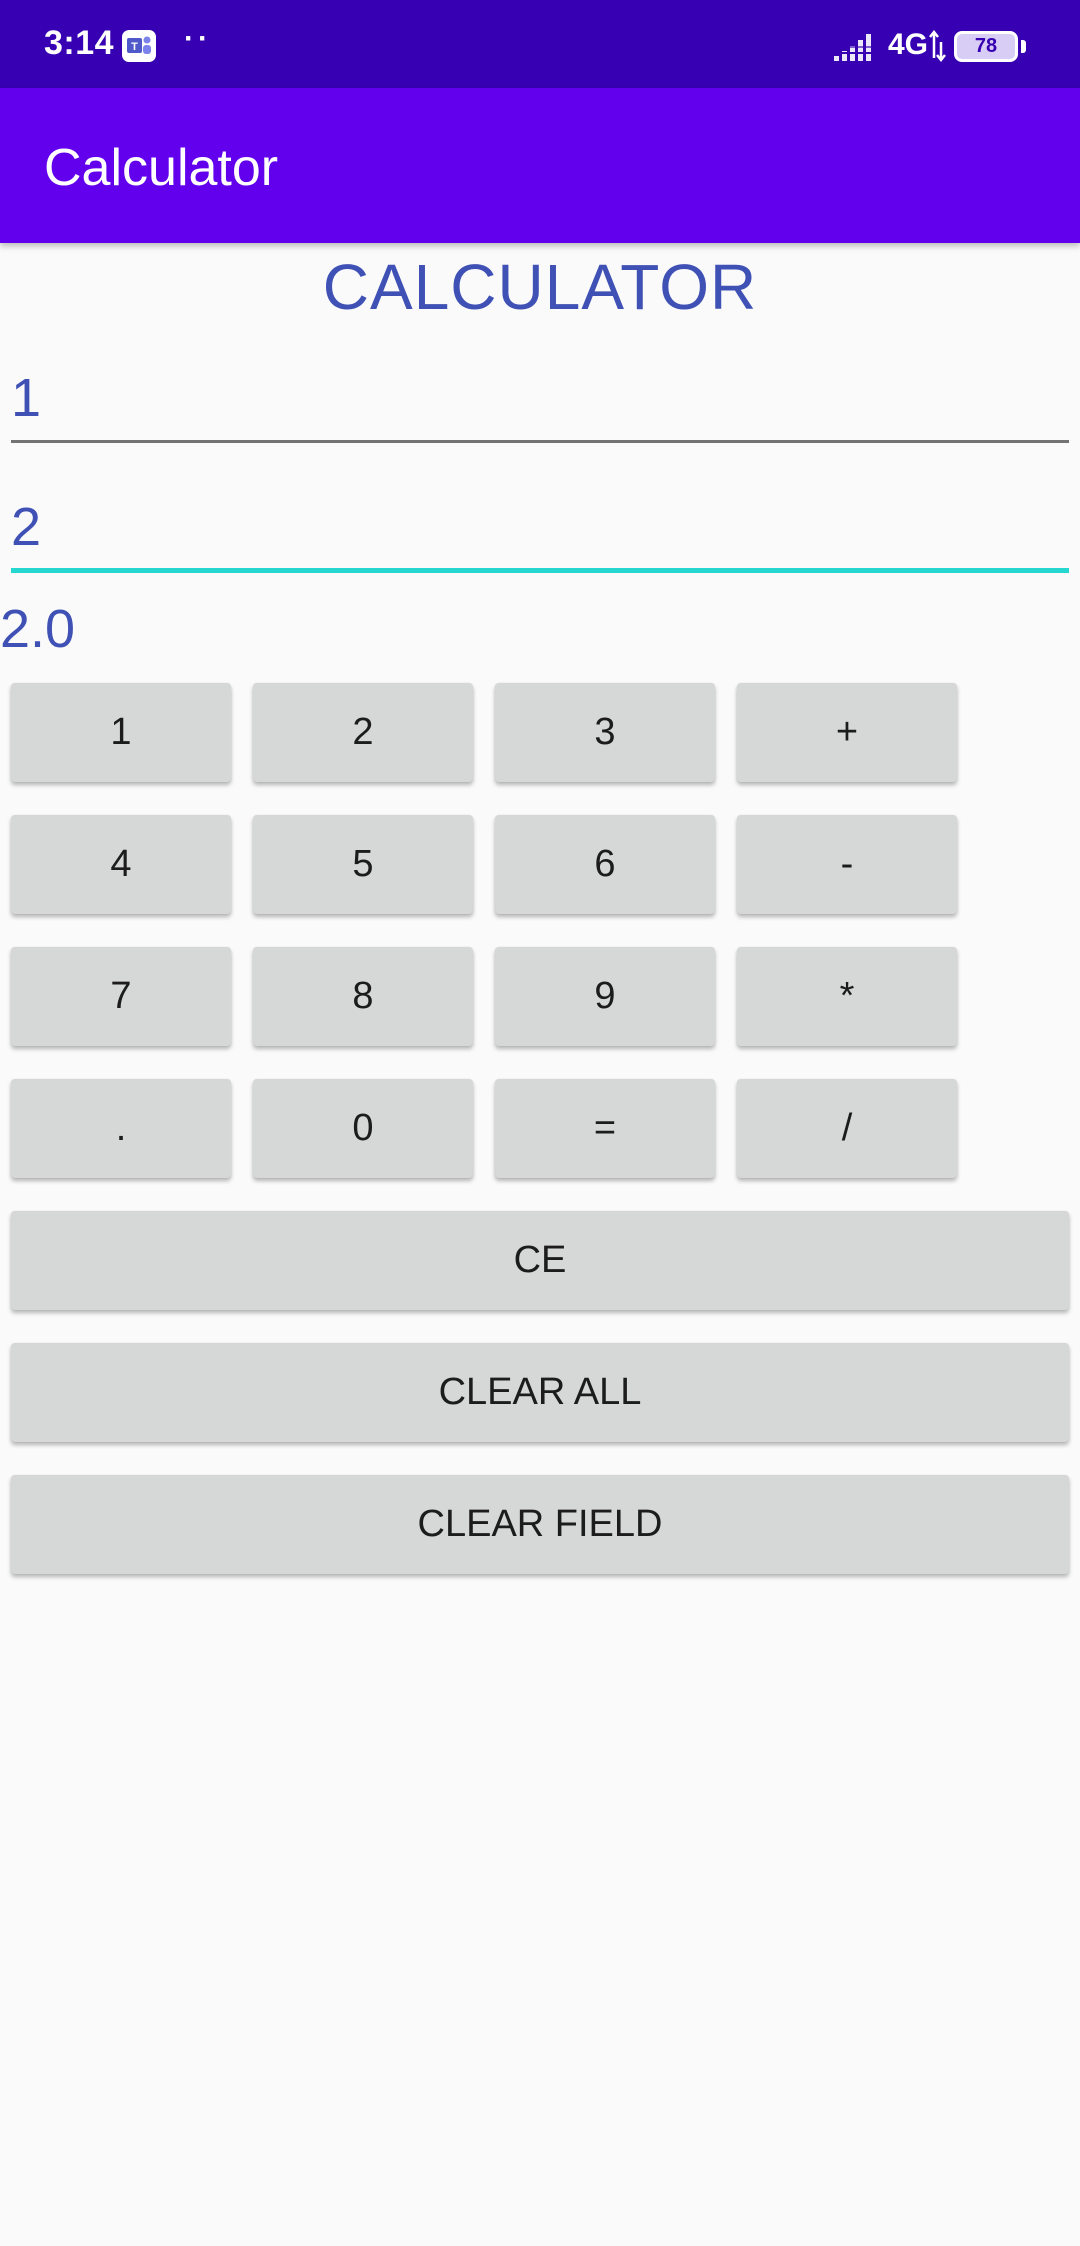 Image resolution: width=1080 pixels, height=2246 pixels. Describe the element at coordinates (121, 1128) in the screenshot. I see `decimal-point-button: .` at that location.